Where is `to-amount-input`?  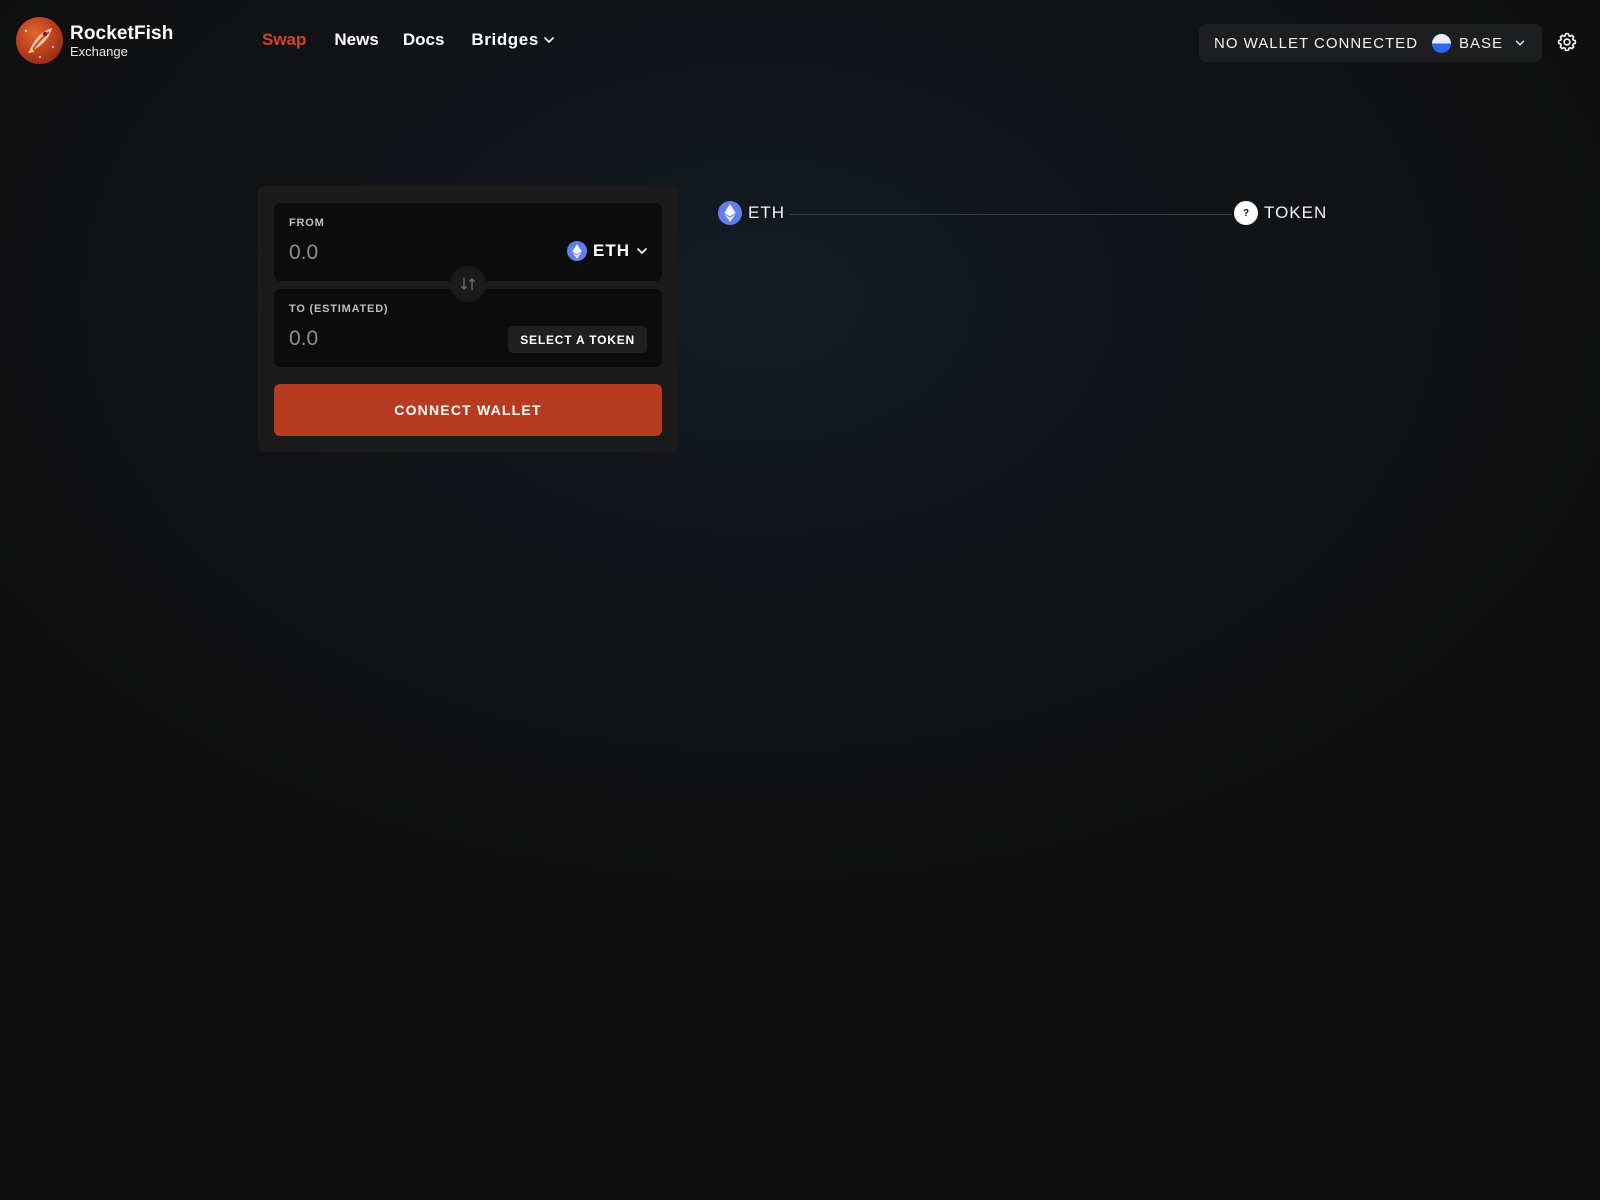
to-amount-input is located at coordinates (389, 339).